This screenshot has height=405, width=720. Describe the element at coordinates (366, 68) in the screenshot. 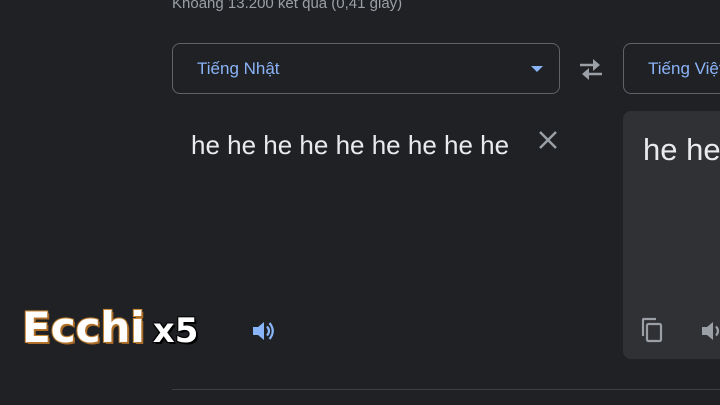

I see `source-language-select: Tiếng Nhật` at that location.